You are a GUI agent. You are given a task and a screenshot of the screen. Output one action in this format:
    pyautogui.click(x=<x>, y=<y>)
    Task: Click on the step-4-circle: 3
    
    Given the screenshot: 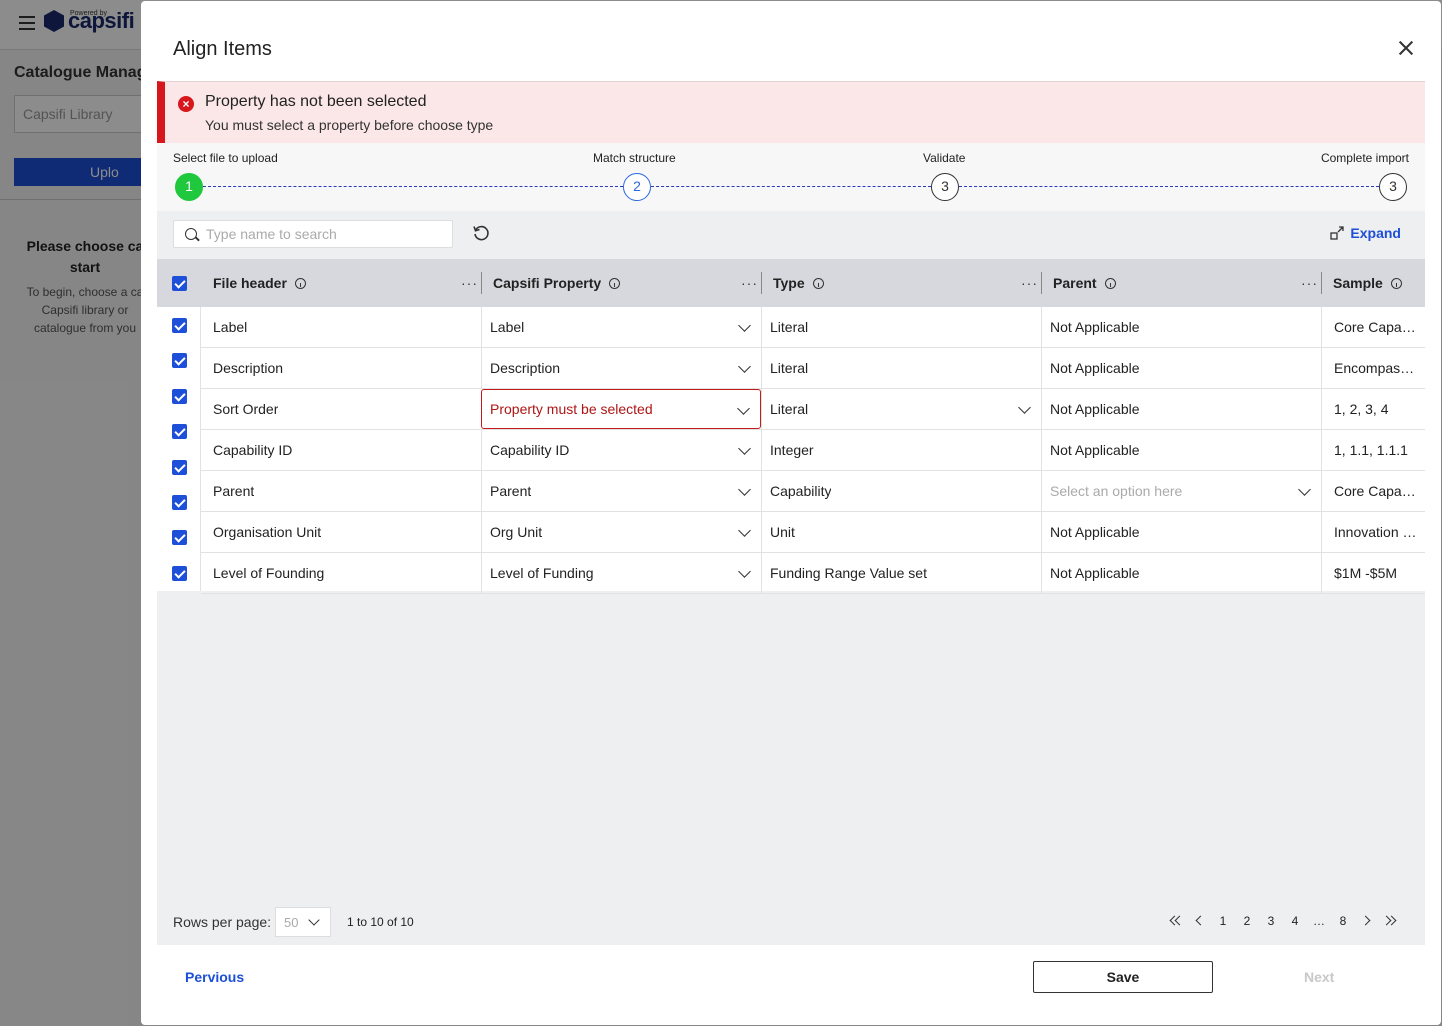 What is the action you would take?
    pyautogui.click(x=1393, y=187)
    